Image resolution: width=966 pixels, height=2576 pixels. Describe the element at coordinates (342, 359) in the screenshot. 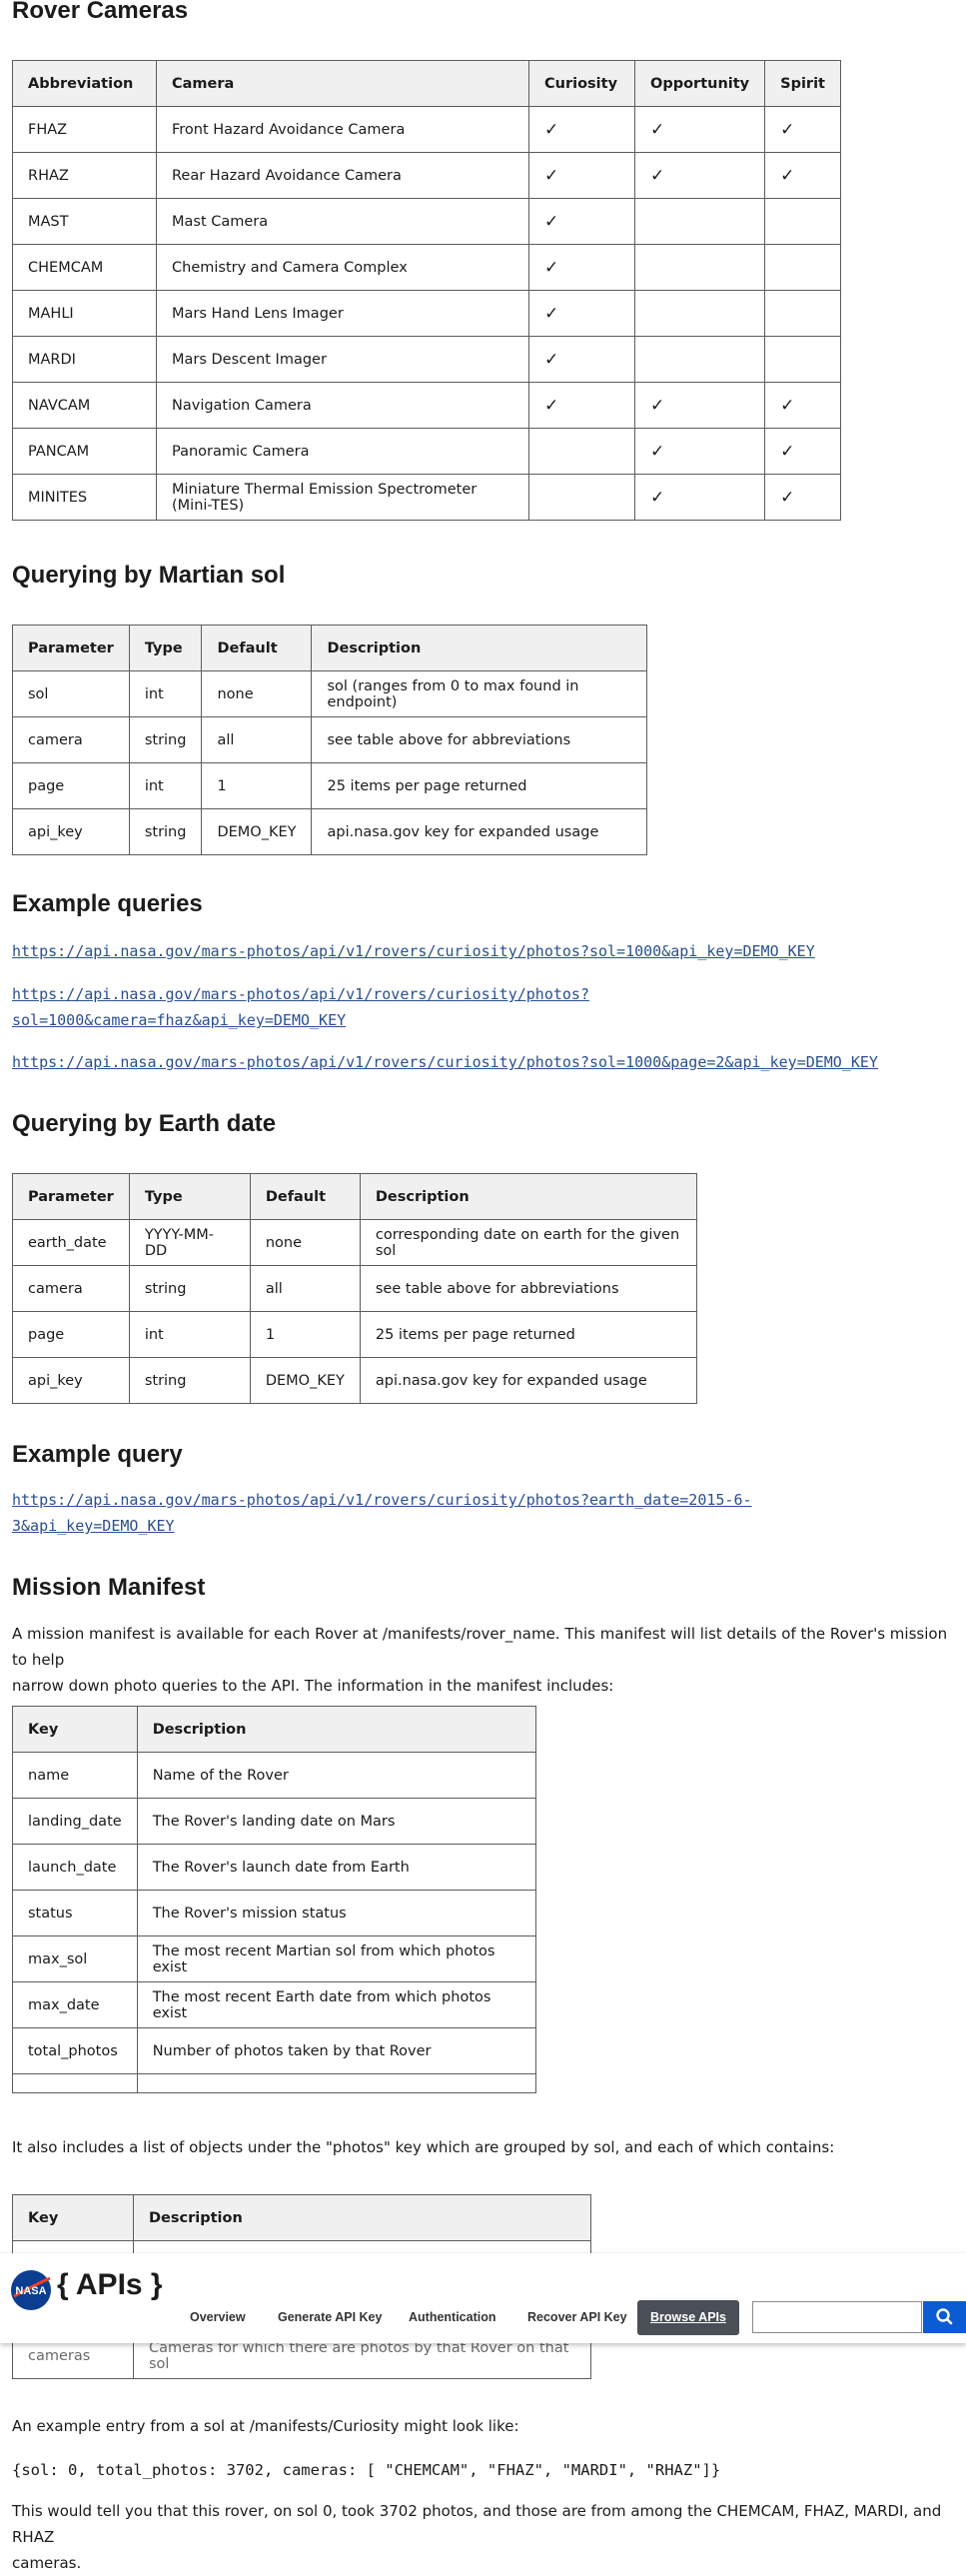

I see `table-cell: Mars Descent Imager` at that location.